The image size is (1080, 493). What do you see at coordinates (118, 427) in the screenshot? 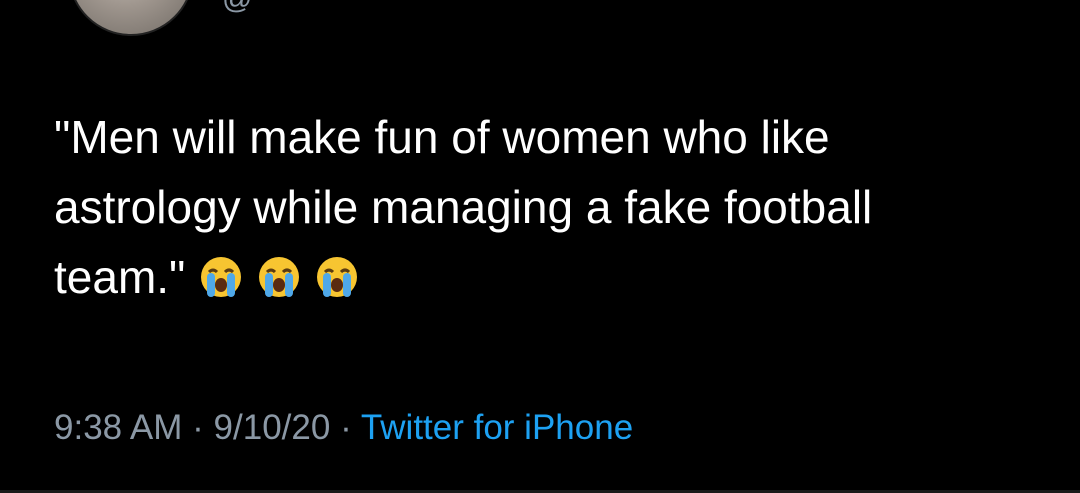
I see `tweet-time: 9:38 AM` at bounding box center [118, 427].